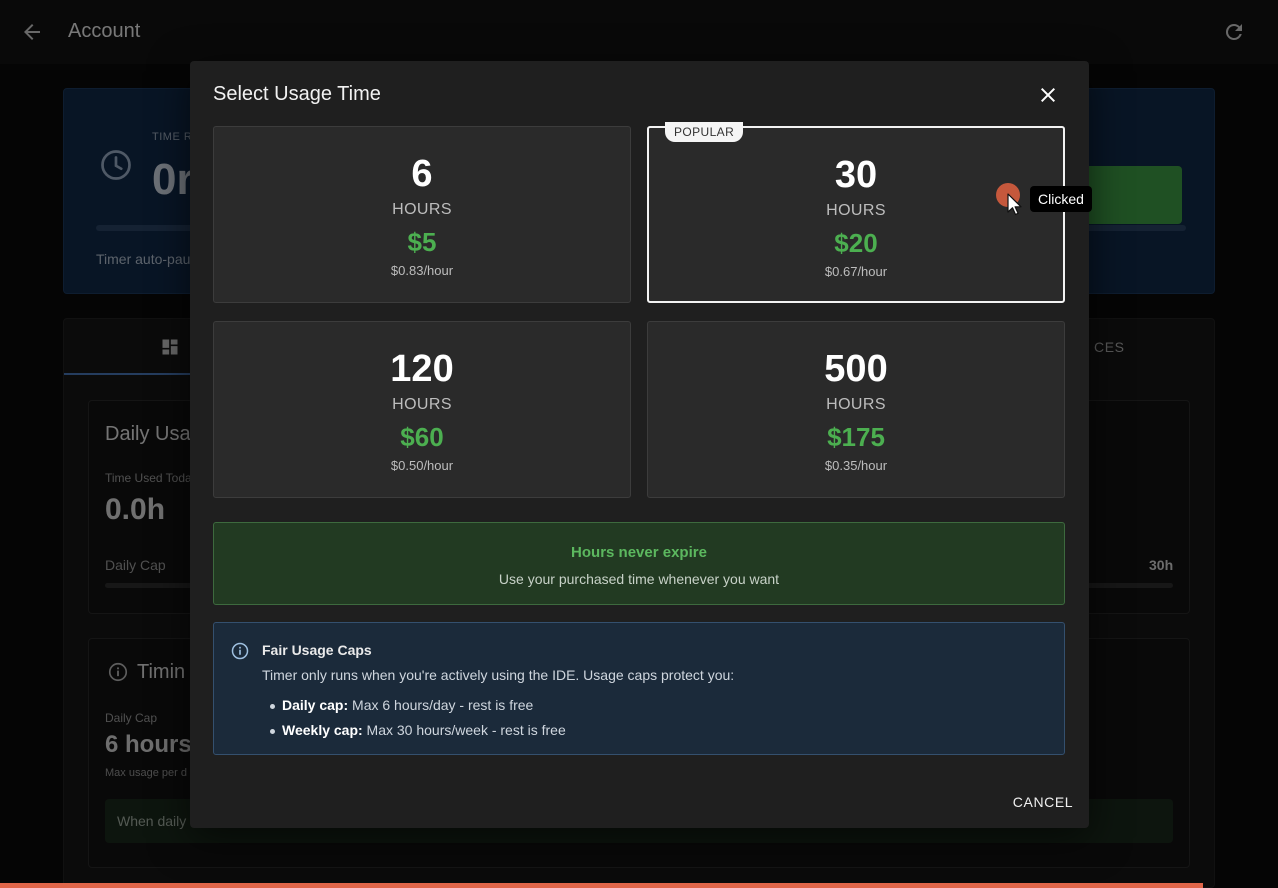 This screenshot has height=888, width=1278. Describe the element at coordinates (639, 552) in the screenshot. I see `expire-title: Hours never expire` at that location.